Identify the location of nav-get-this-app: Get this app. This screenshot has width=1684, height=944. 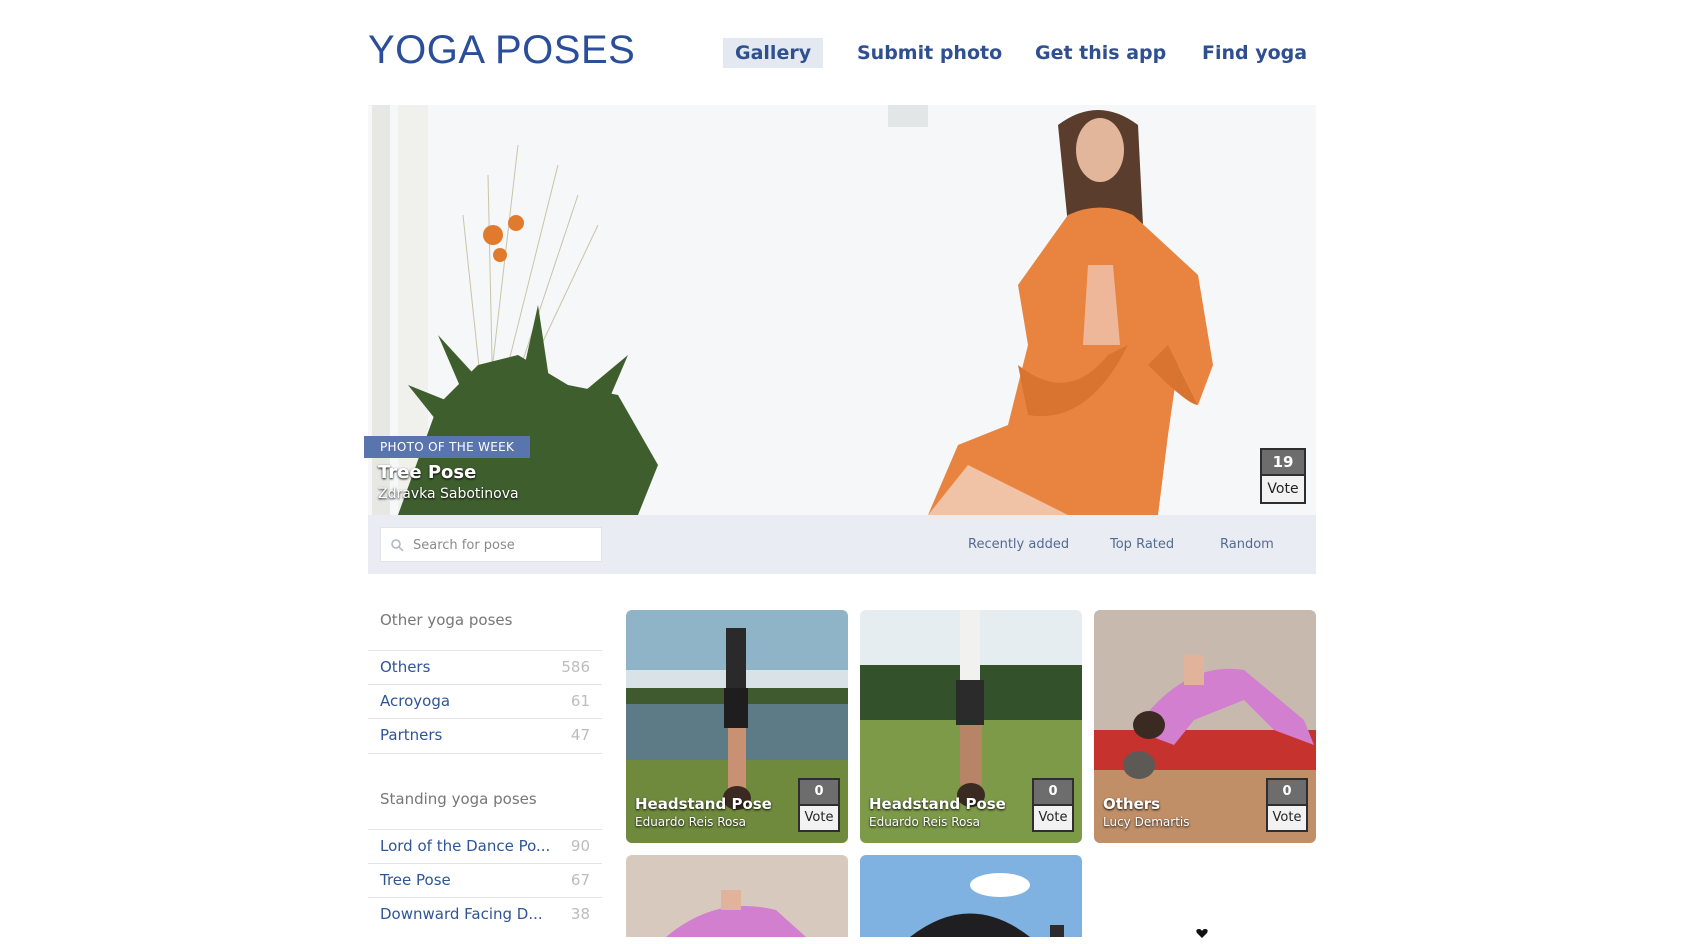
(1100, 53).